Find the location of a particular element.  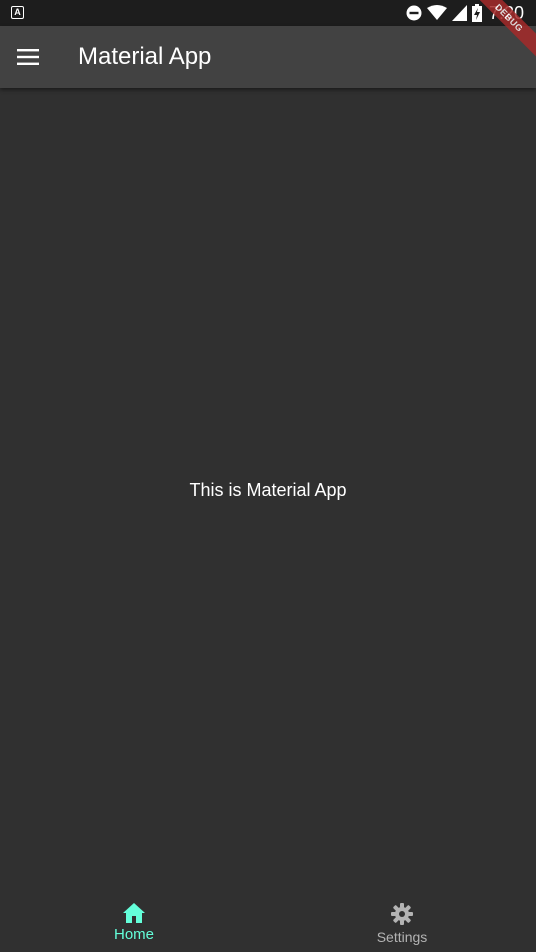

body-message: This is Material App is located at coordinates (268, 490).